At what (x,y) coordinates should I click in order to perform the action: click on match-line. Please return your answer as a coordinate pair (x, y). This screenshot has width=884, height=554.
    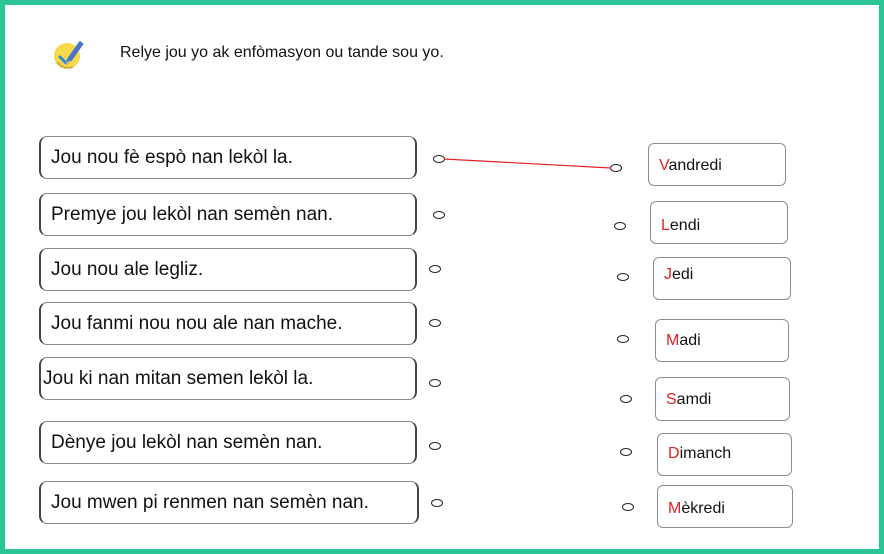
    Looking at the image, I should click on (527, 163).